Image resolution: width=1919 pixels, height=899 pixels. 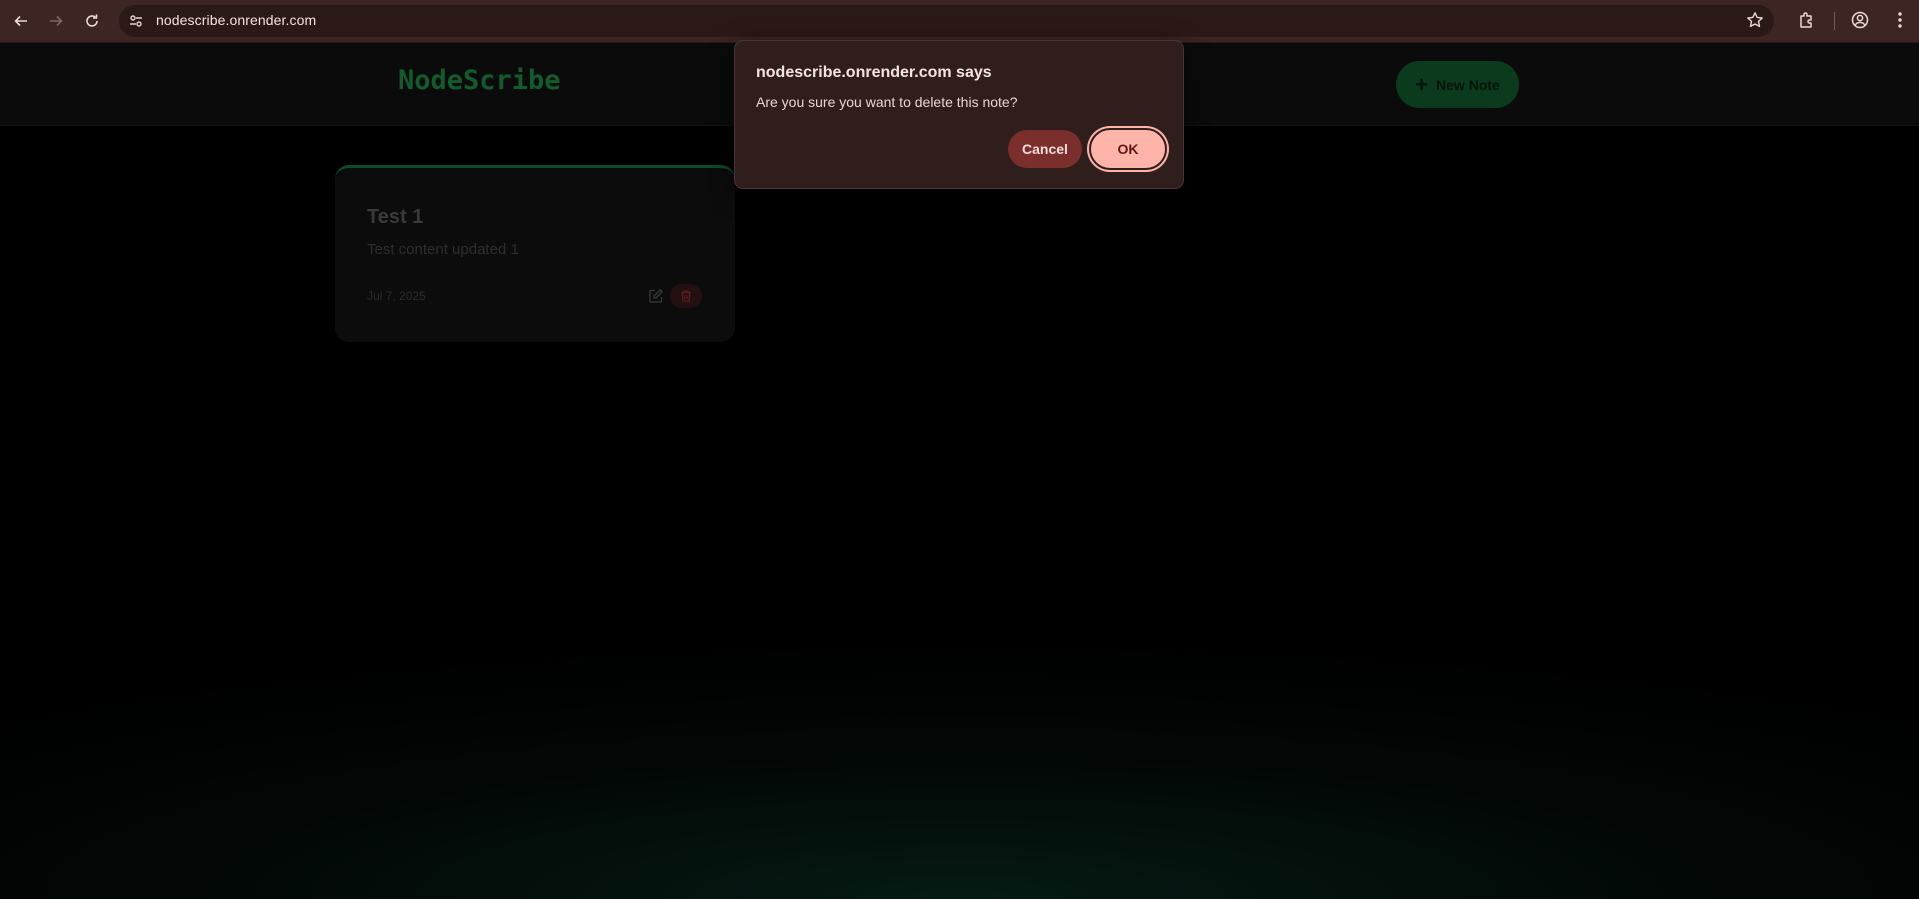 I want to click on edit-icon, so click(x=656, y=296).